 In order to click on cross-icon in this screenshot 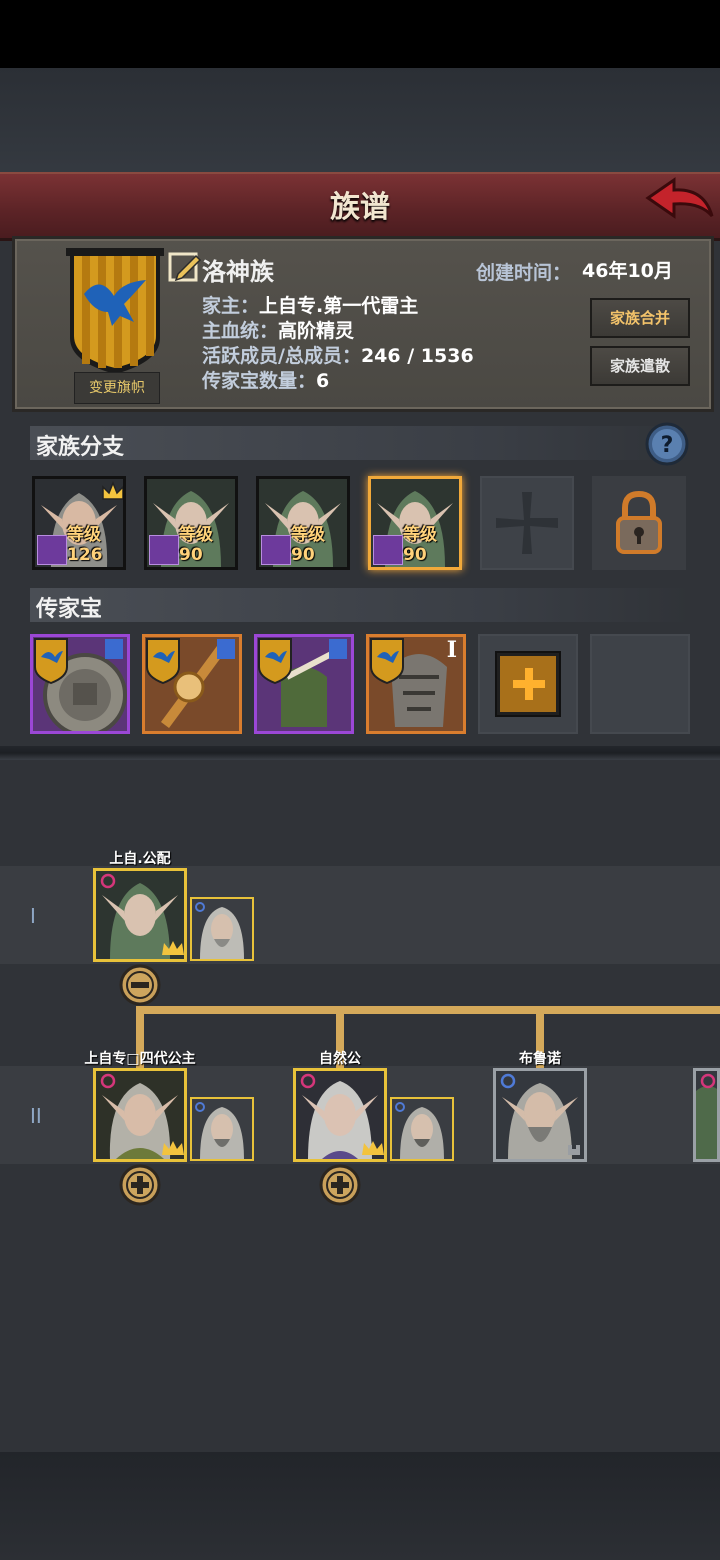, I will do `click(527, 523)`.